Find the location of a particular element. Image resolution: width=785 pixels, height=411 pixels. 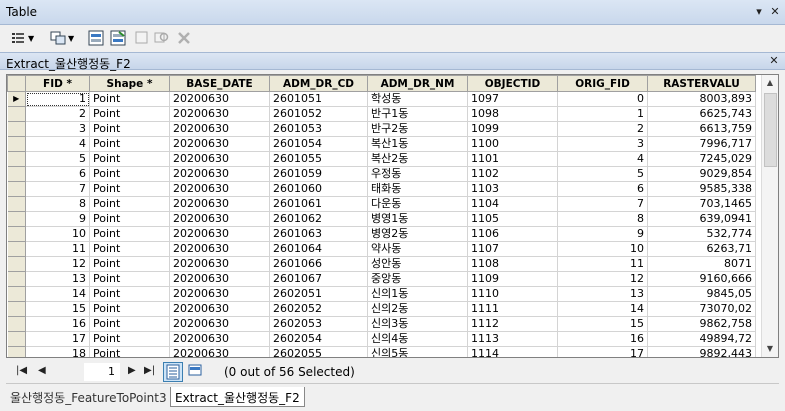

table-cell: 16 is located at coordinates (57, 324).